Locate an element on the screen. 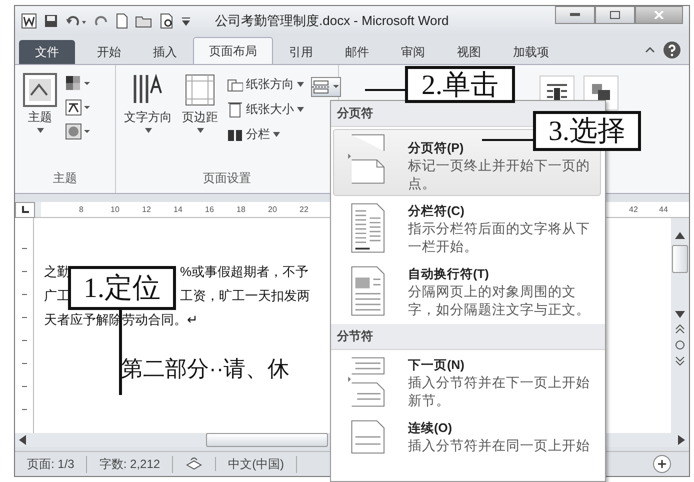  ruler-number: 12 is located at coordinates (147, 209).